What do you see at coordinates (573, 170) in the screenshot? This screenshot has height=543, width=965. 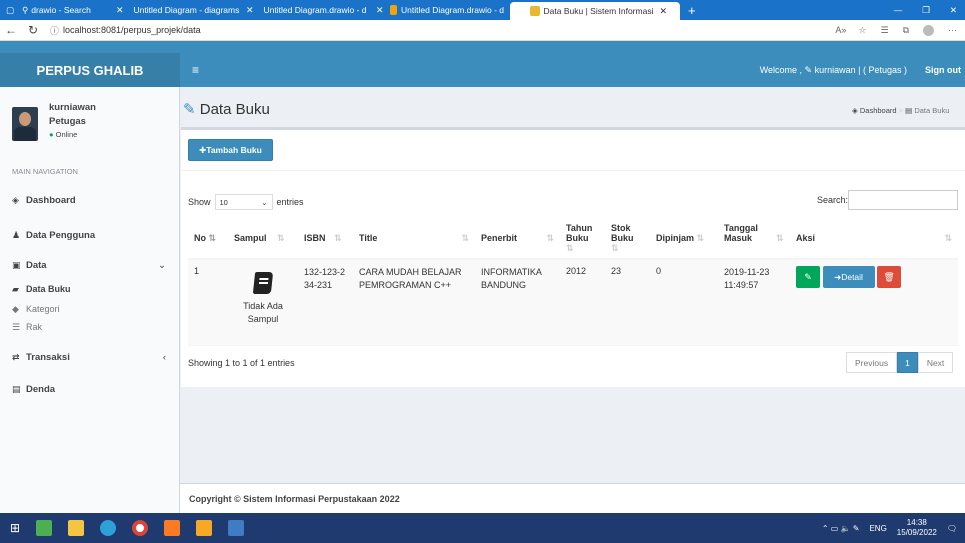 I see `box-divider` at bounding box center [573, 170].